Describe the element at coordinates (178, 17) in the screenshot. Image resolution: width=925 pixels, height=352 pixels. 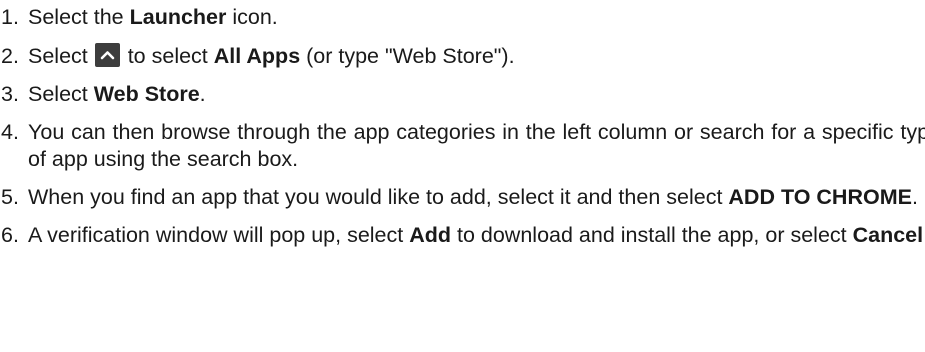
I see `step-bold-term: Launcher` at that location.